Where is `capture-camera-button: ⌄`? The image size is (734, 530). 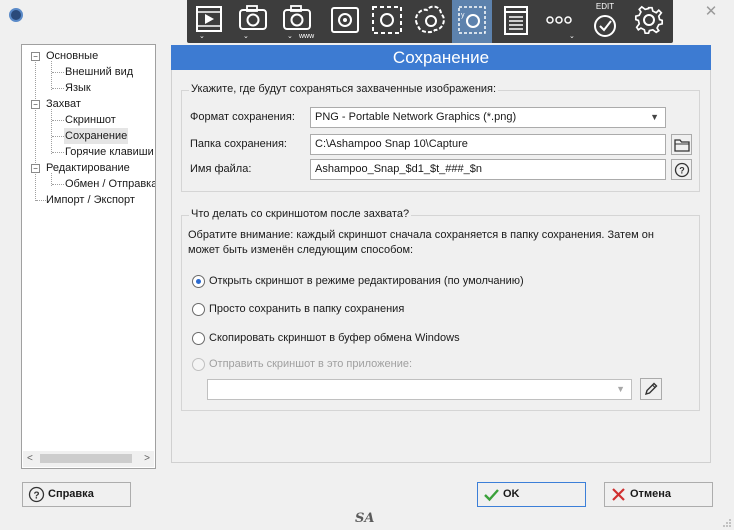 capture-camera-button: ⌄ is located at coordinates (253, 21).